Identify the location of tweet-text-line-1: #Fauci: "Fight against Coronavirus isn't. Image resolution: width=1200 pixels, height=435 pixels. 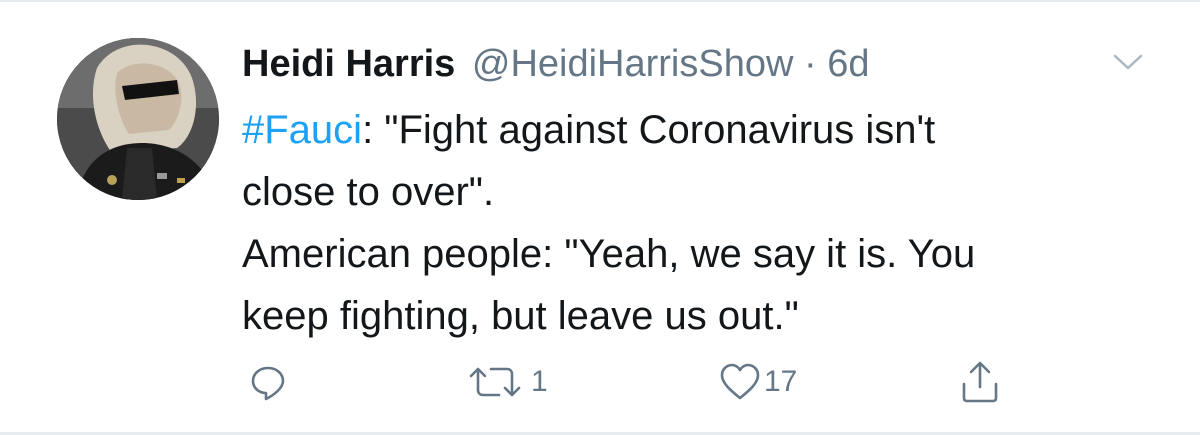
(692, 130).